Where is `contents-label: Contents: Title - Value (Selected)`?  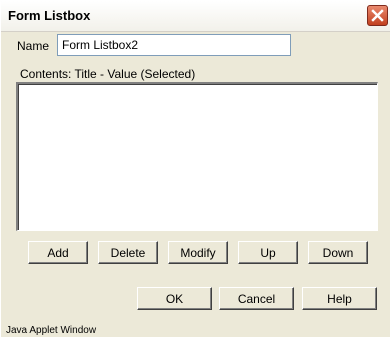 contents-label: Contents: Title - Value (Selected) is located at coordinates (108, 74).